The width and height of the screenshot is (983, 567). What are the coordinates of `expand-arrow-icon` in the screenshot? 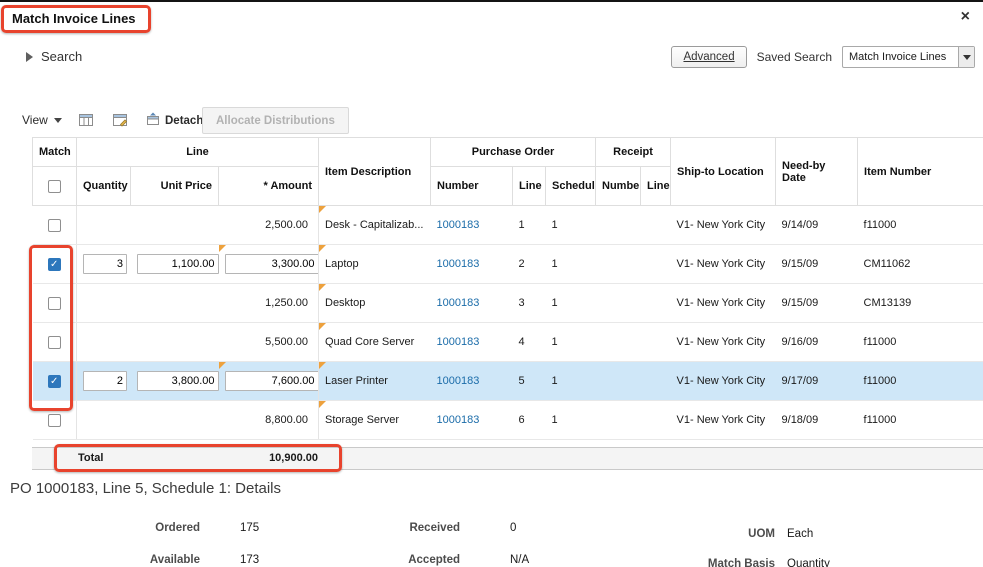 It's located at (29, 56).